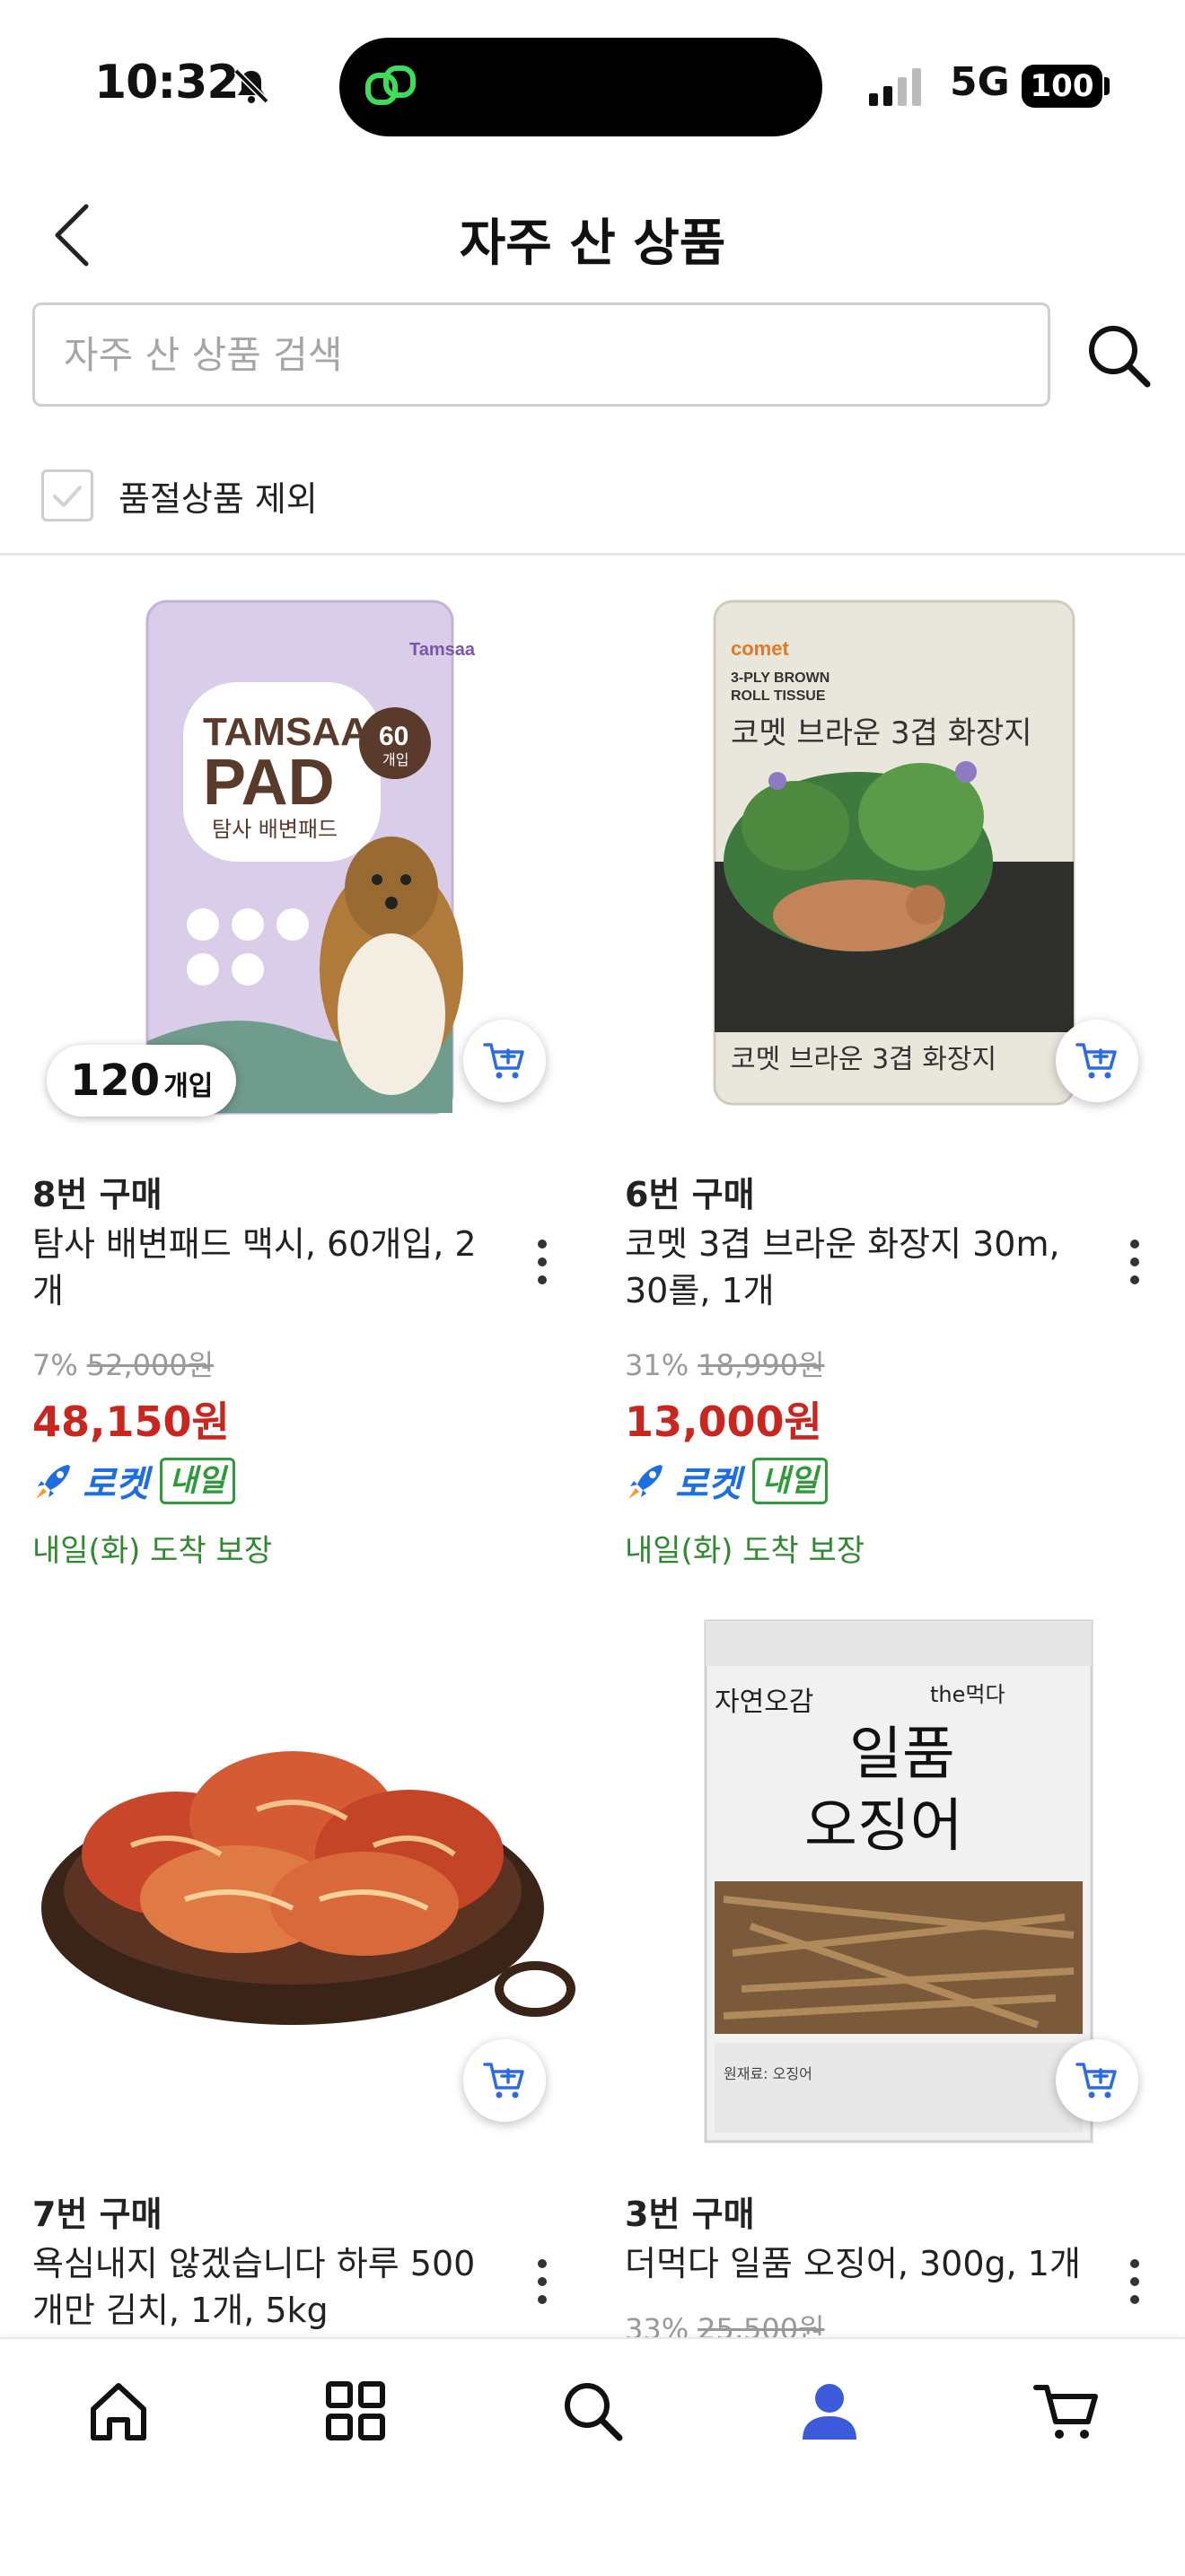 The image size is (1185, 2576). Describe the element at coordinates (355, 2411) in the screenshot. I see `category-icon` at that location.